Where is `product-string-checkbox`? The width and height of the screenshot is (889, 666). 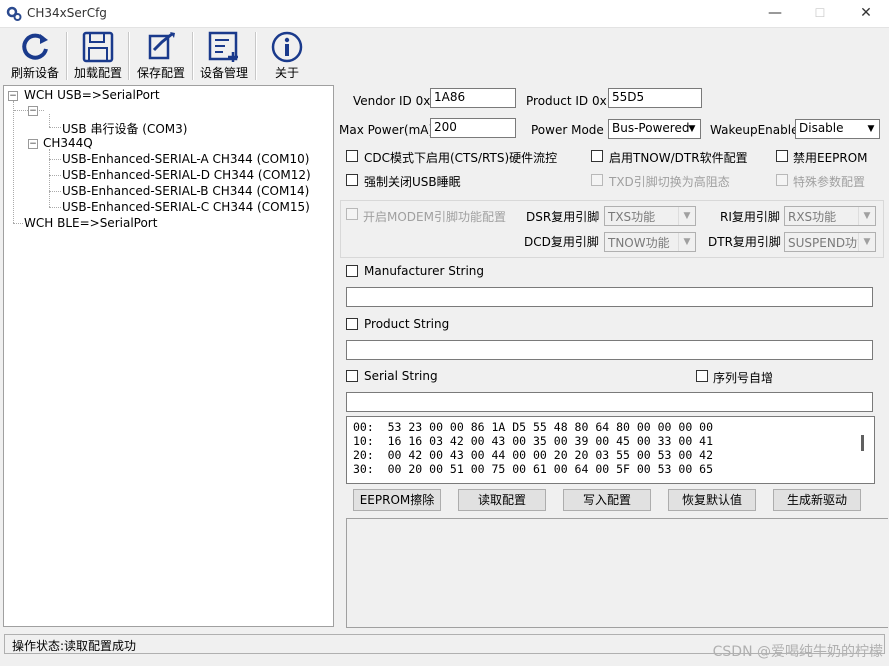
product-string-checkbox is located at coordinates (352, 324).